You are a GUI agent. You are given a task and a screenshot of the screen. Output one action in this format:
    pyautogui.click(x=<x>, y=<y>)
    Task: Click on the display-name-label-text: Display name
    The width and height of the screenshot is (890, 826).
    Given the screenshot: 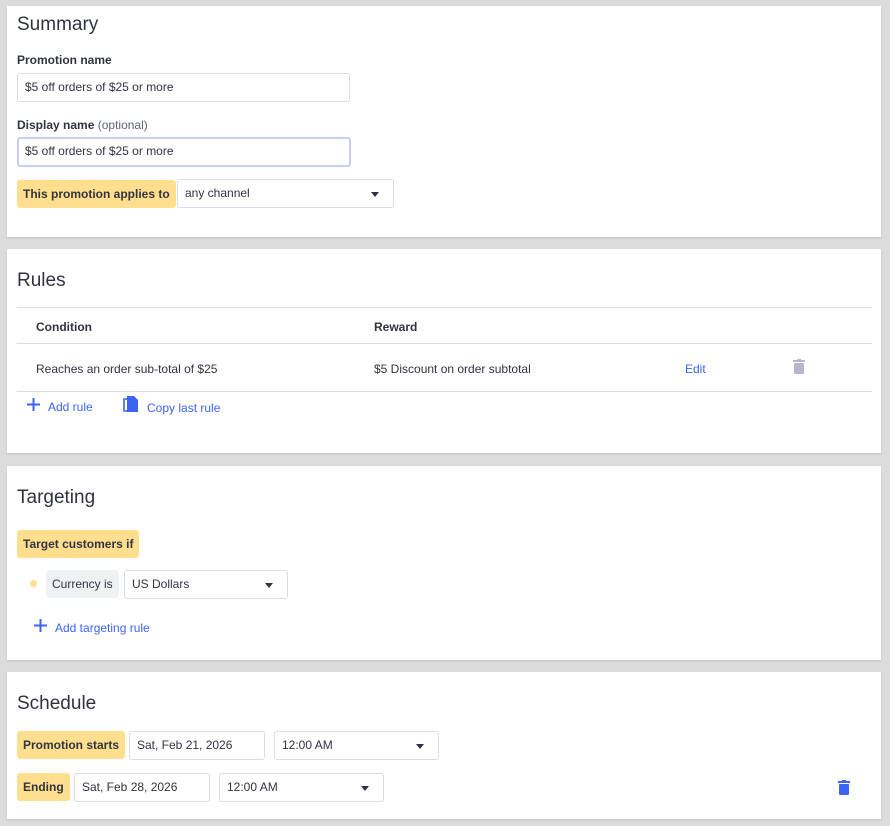 What is the action you would take?
    pyautogui.click(x=56, y=125)
    